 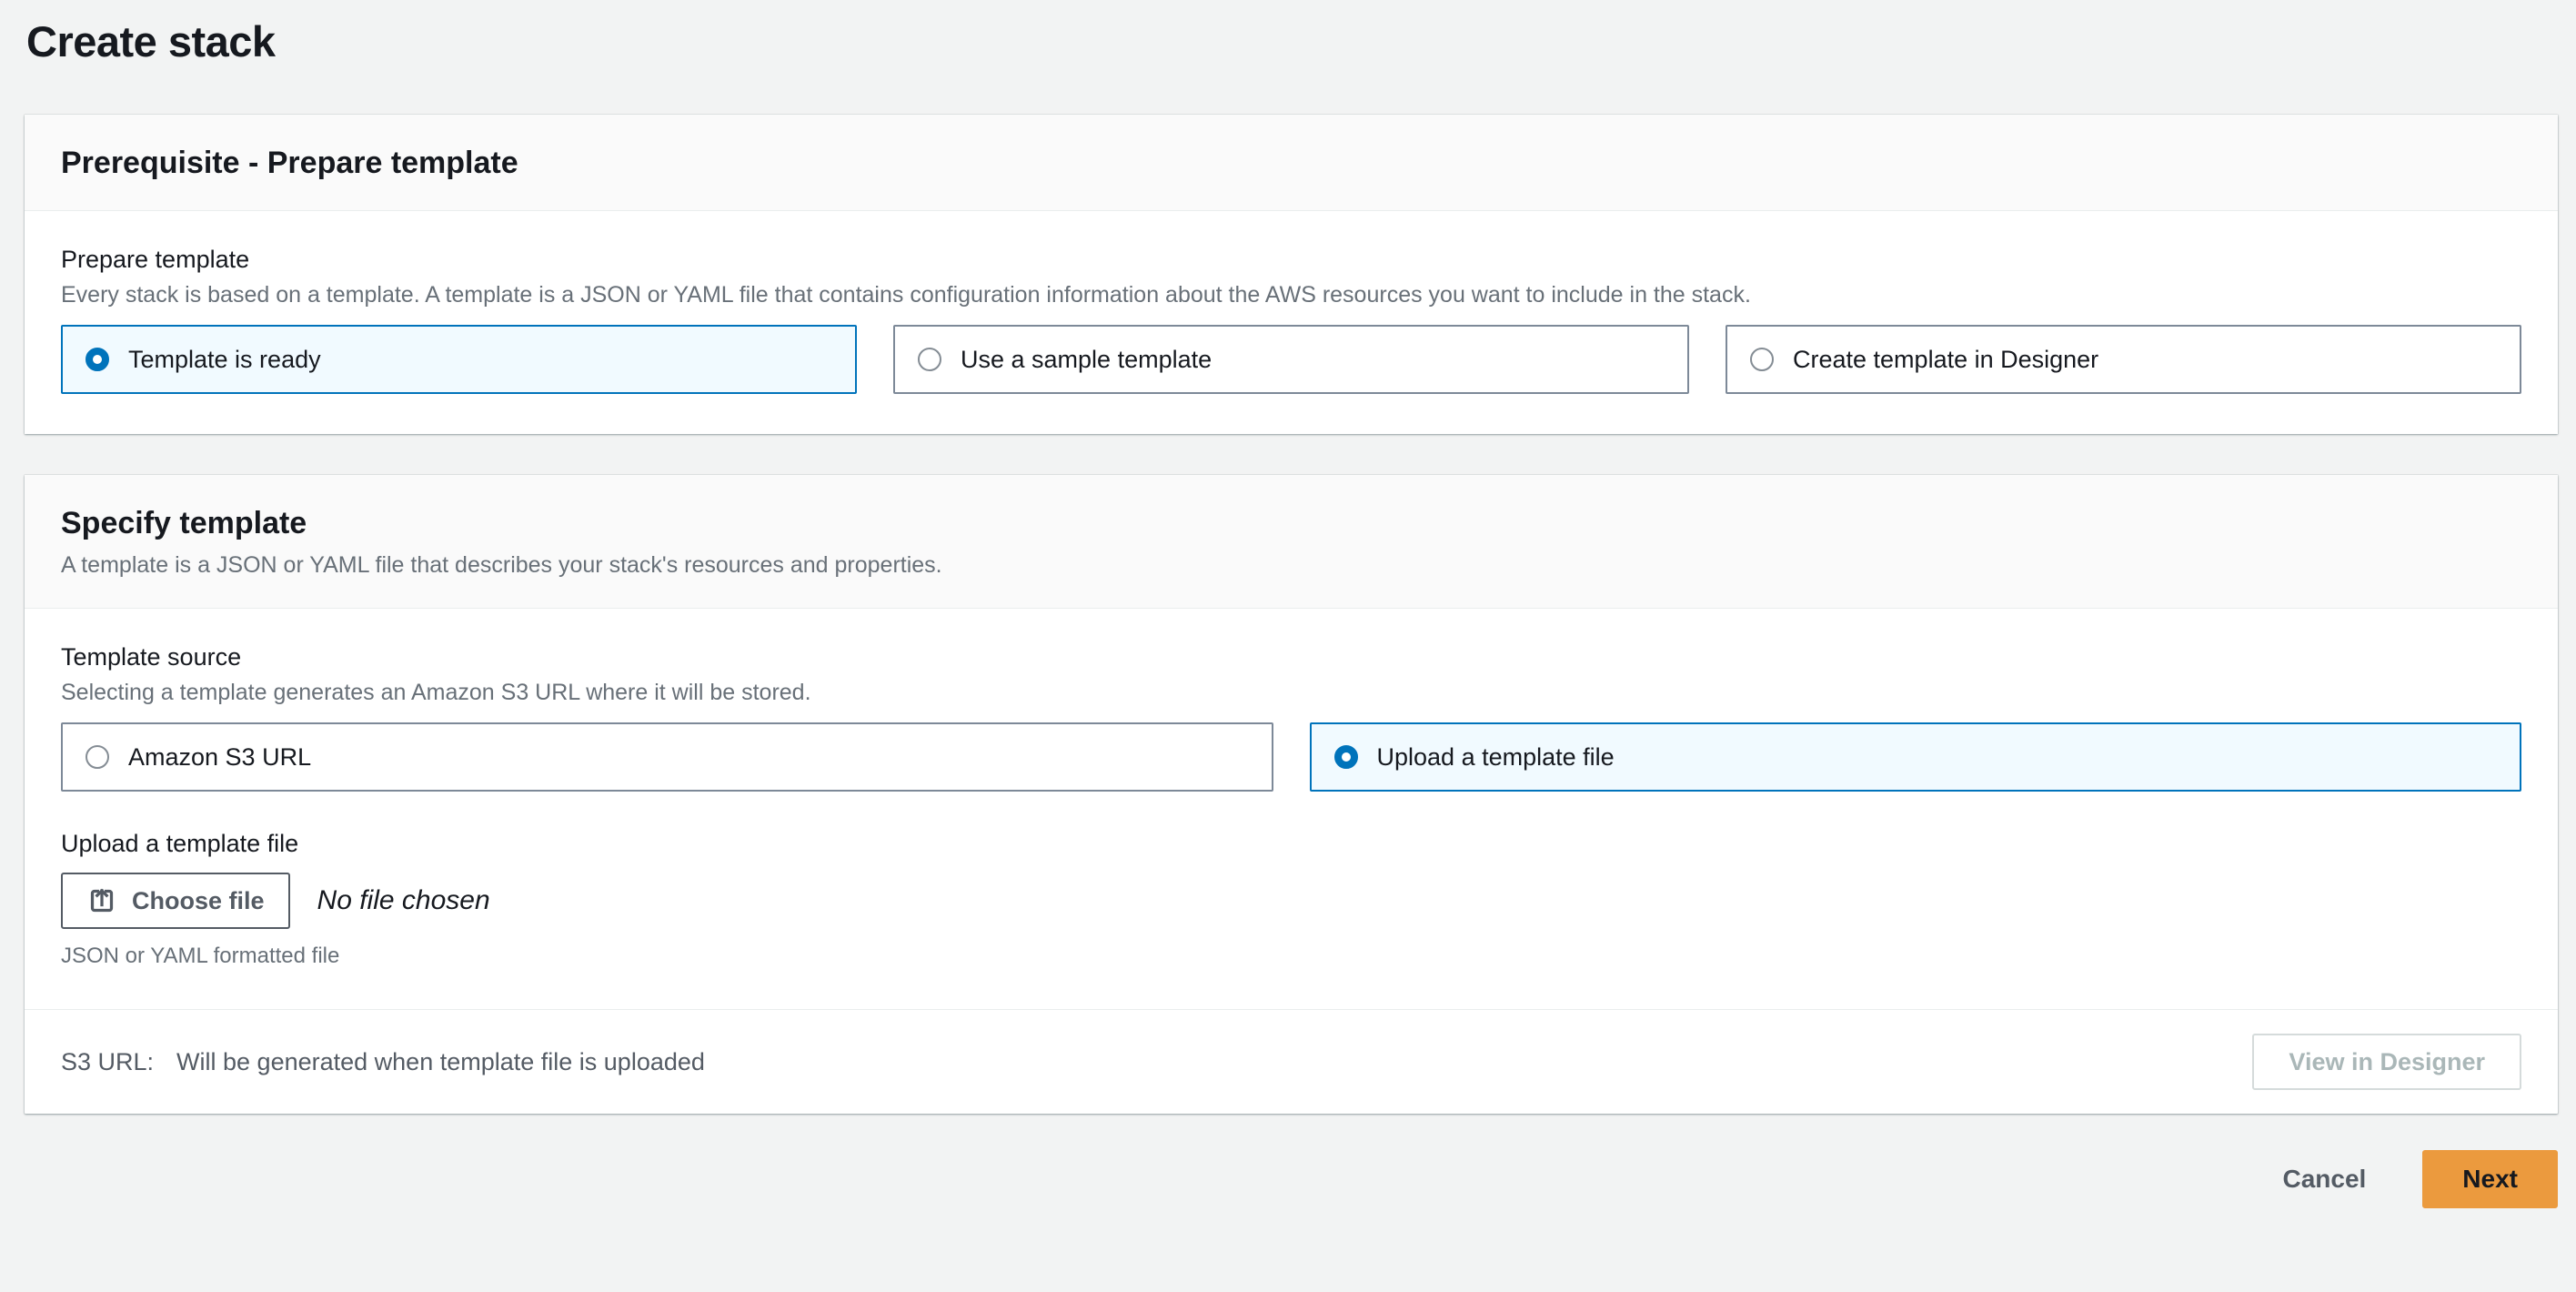 What do you see at coordinates (224, 359) in the screenshot?
I see `tile-label: Template is ready` at bounding box center [224, 359].